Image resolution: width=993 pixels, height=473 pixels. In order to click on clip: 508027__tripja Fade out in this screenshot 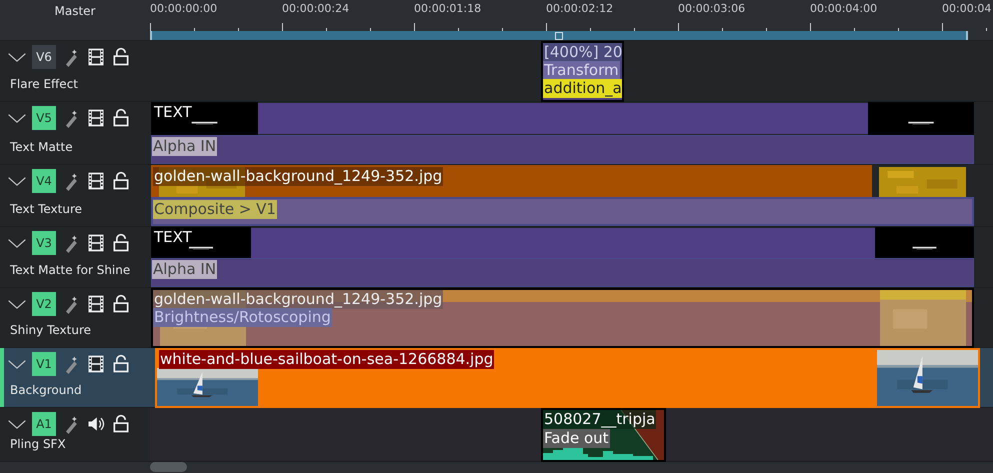, I will do `click(603, 435)`.